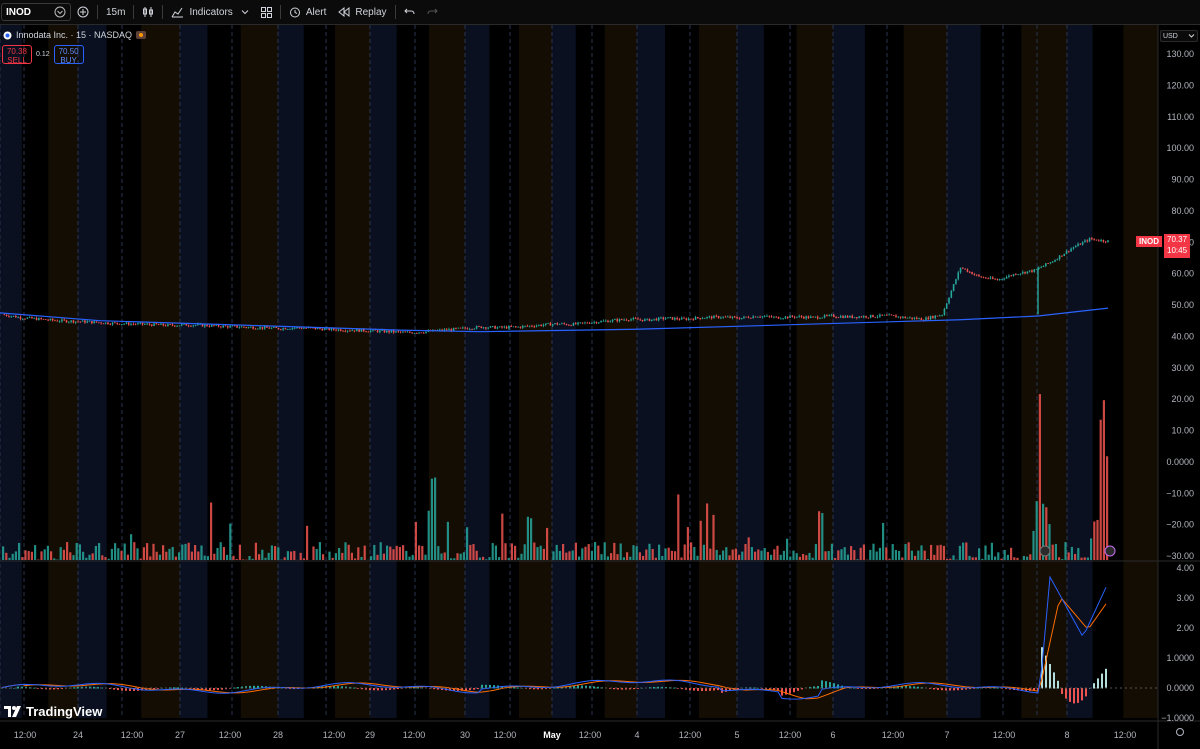 The image size is (1200, 749). Describe the element at coordinates (432, 12) in the screenshot. I see `redo-button` at that location.